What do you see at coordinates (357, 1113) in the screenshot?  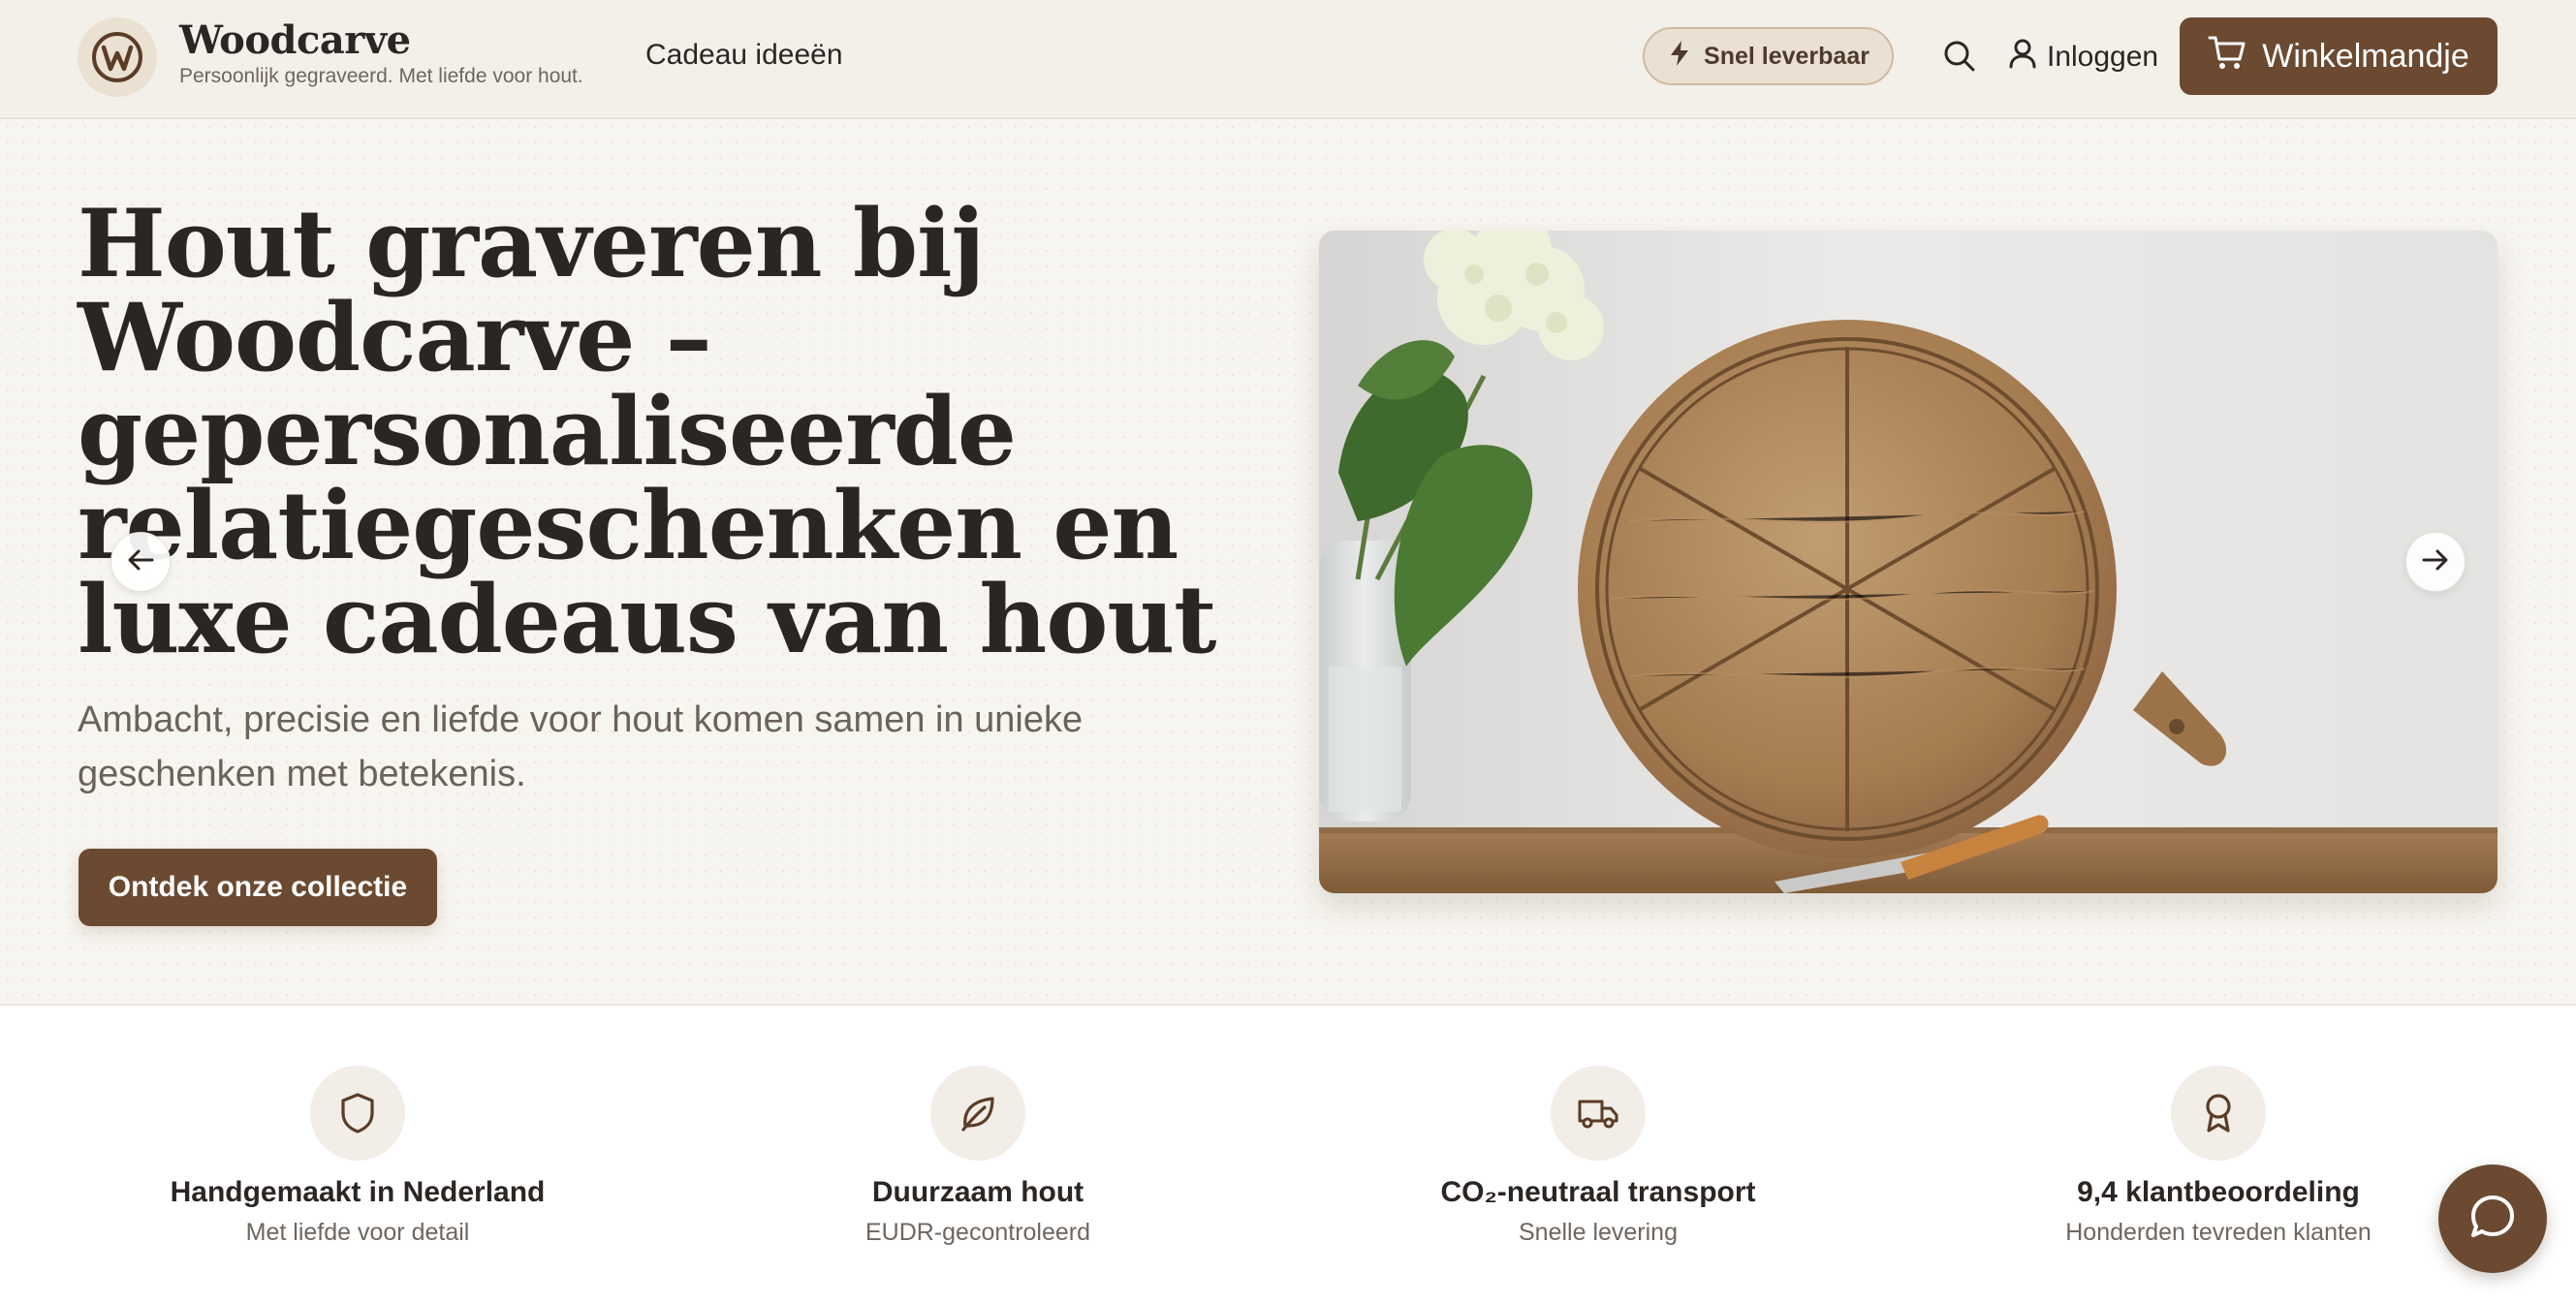 I see `shield-icon` at bounding box center [357, 1113].